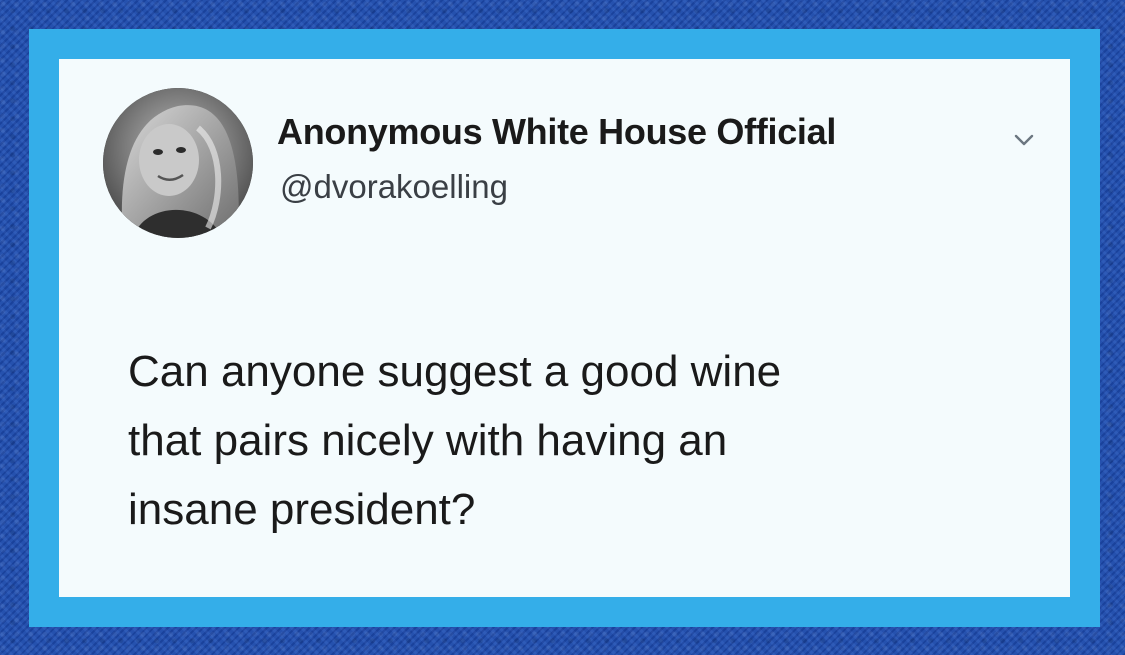 This screenshot has height=655, width=1125. I want to click on avatar-photo, so click(178, 163).